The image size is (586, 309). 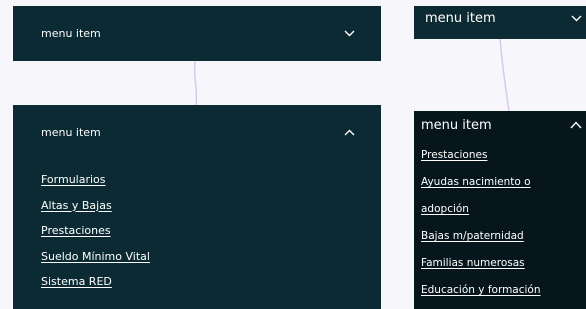 I want to click on list-item: Educación y formación, so click(x=503, y=291).